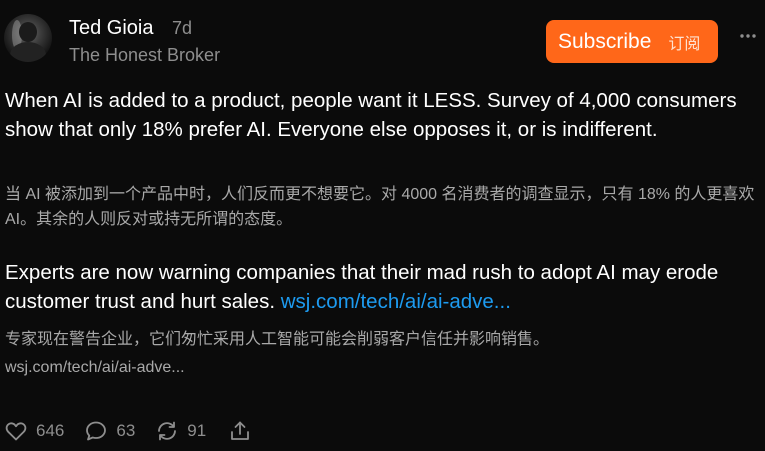  I want to click on restack-arrows-icon, so click(167, 431).